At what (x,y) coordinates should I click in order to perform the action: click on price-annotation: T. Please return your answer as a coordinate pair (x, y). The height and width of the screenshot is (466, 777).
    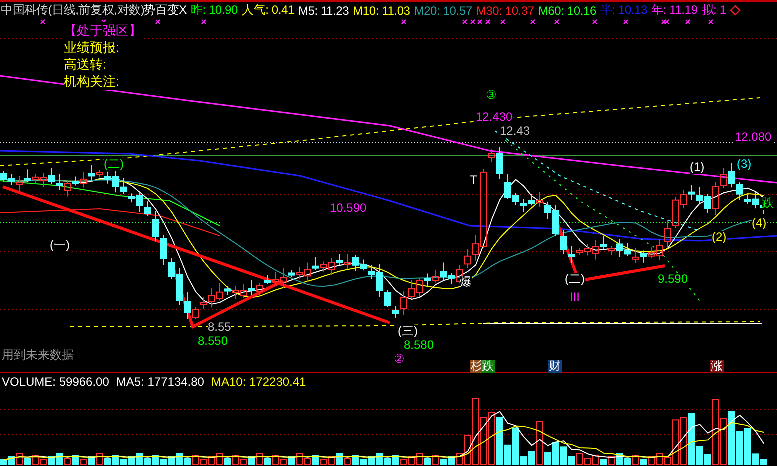
    Looking at the image, I should click on (474, 180).